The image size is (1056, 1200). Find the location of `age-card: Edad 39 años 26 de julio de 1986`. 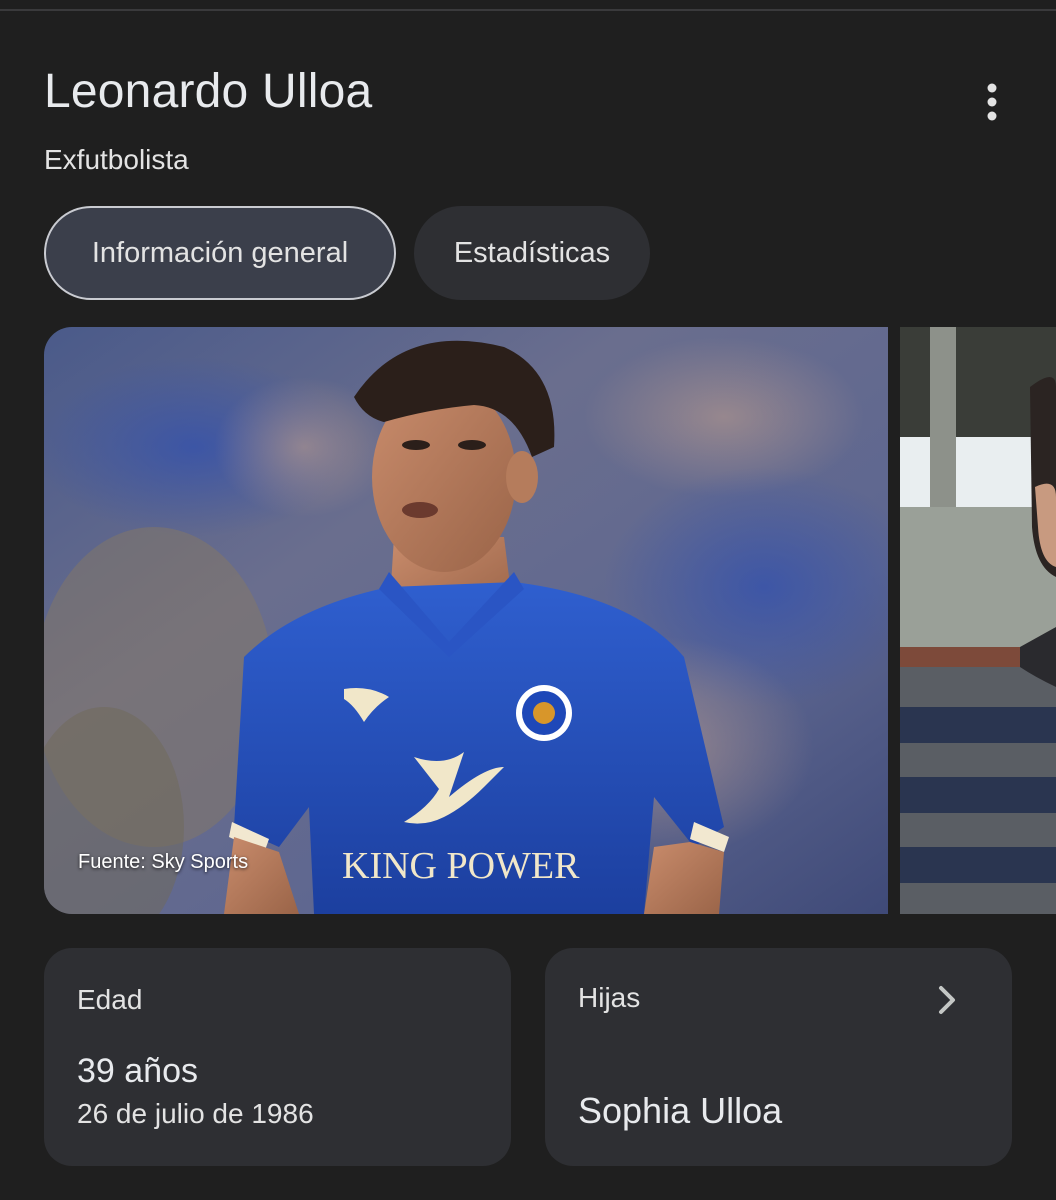

age-card: Edad 39 años 26 de julio de 1986 is located at coordinates (277, 1057).